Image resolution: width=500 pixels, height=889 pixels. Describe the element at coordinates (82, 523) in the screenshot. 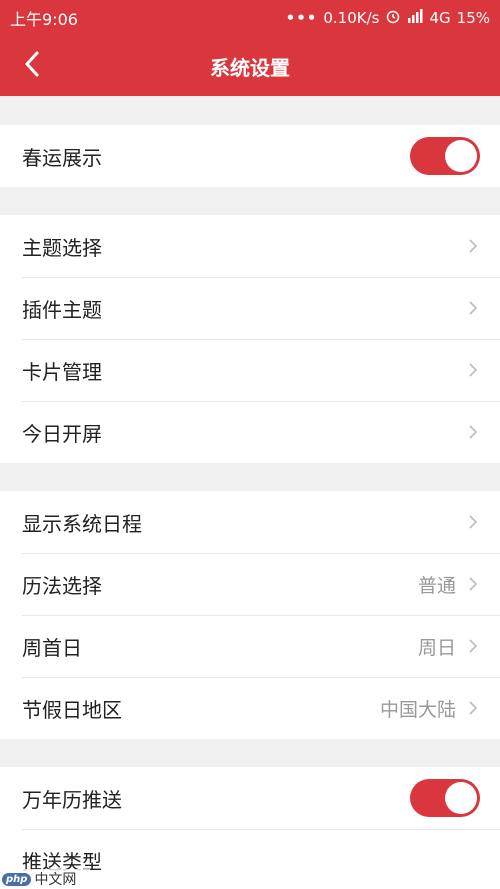

I see `setting-label: 显示系统日程` at that location.